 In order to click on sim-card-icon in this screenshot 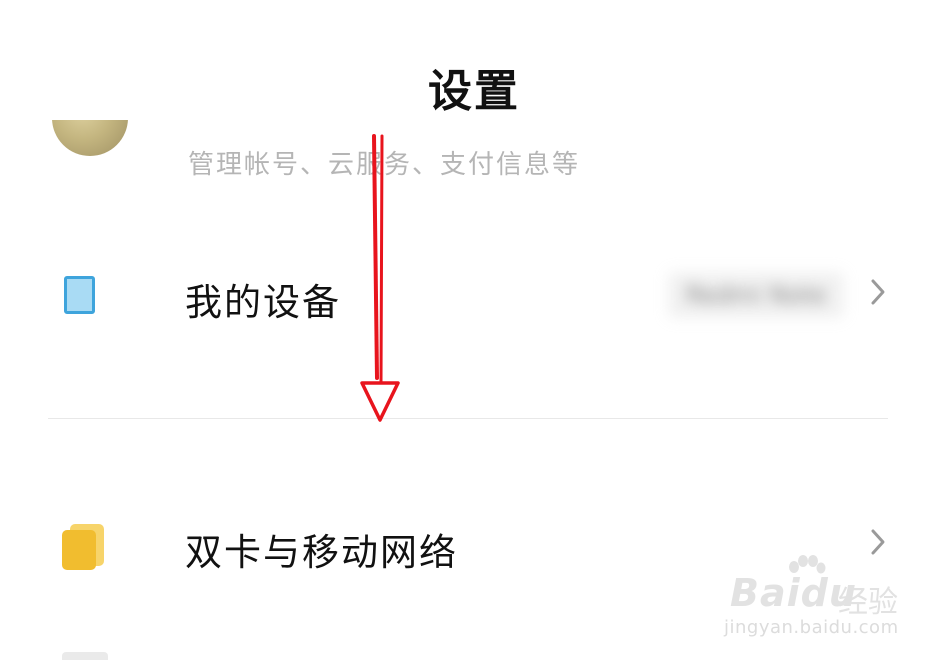, I will do `click(83, 547)`.